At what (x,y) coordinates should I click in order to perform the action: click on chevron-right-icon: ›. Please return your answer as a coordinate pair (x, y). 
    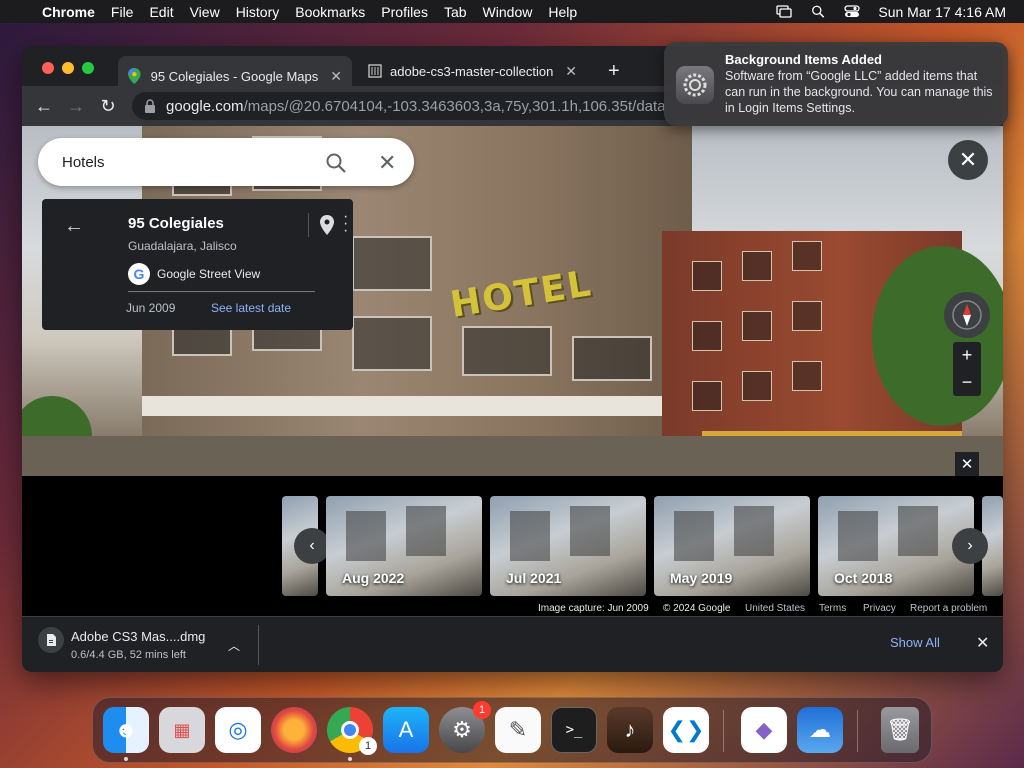
    Looking at the image, I should click on (970, 546).